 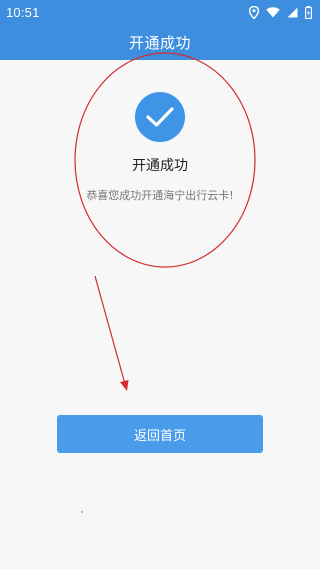 What do you see at coordinates (160, 166) in the screenshot?
I see `success-title: 开通成功` at bounding box center [160, 166].